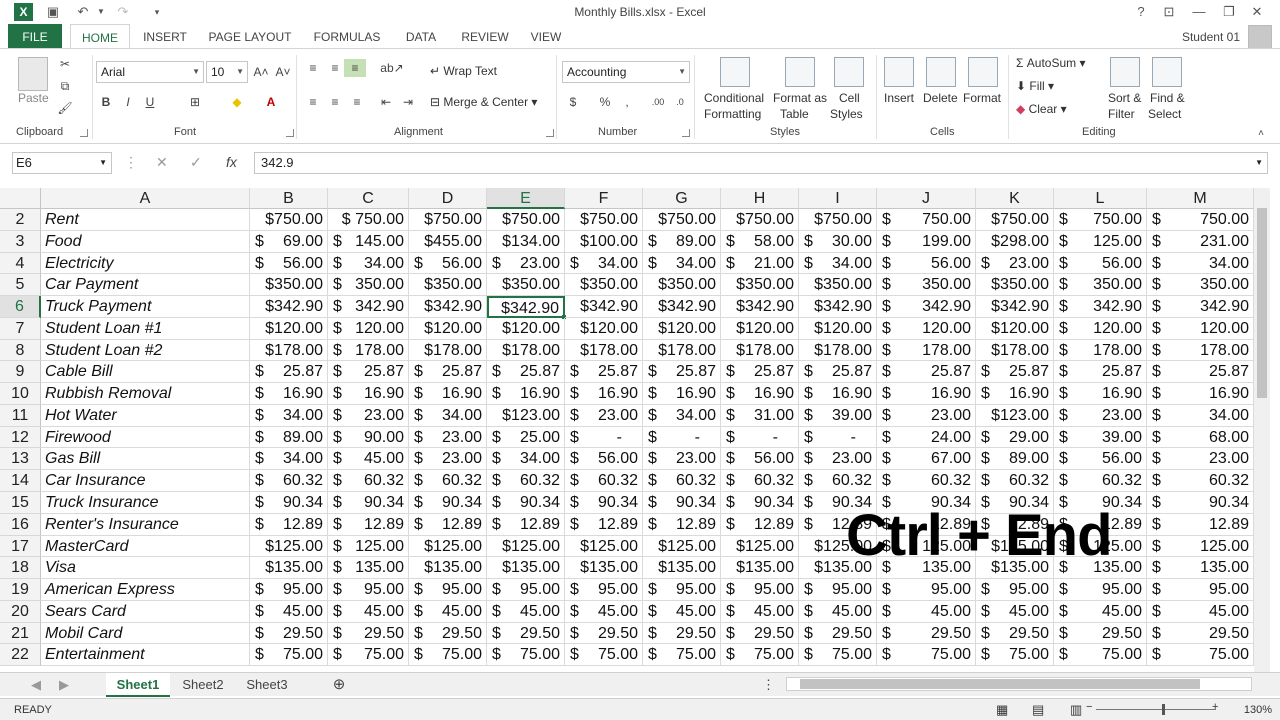  What do you see at coordinates (62, 163) in the screenshot?
I see `name-box: E6 ▼` at bounding box center [62, 163].